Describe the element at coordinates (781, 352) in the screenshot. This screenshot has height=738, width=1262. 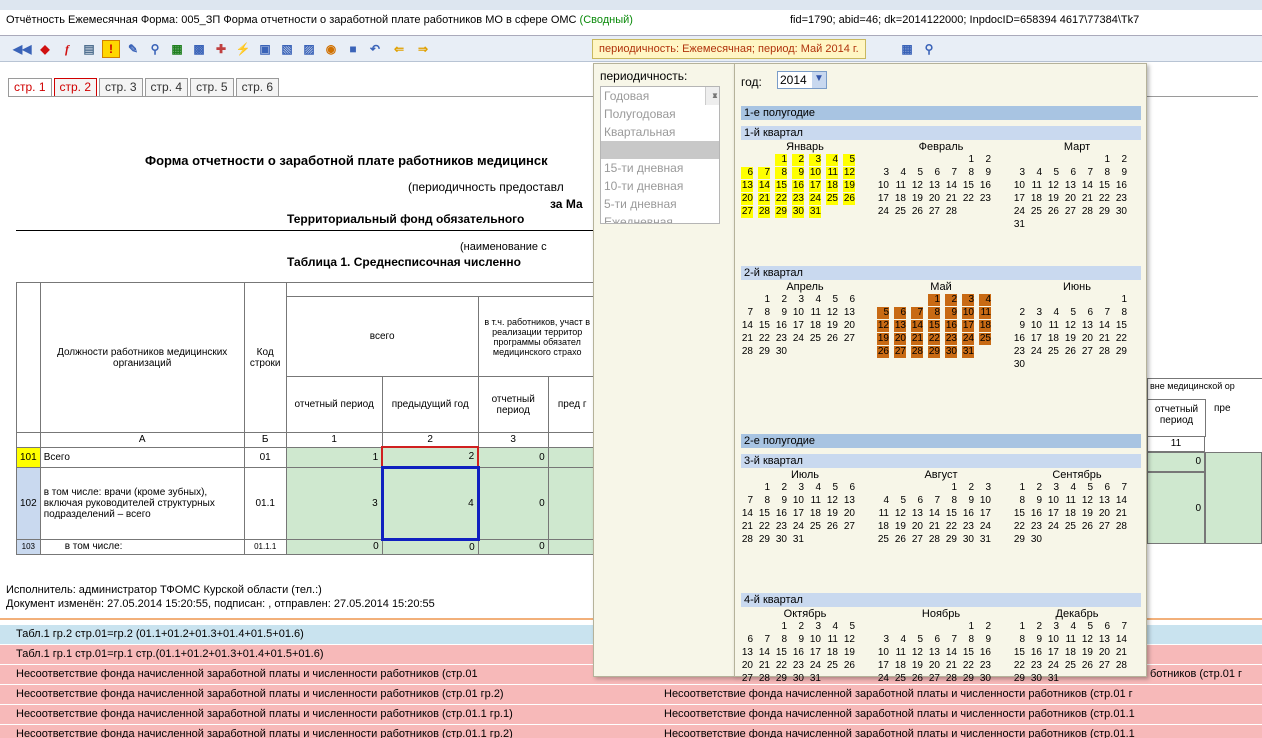
I see `day-cell: 30` at that location.